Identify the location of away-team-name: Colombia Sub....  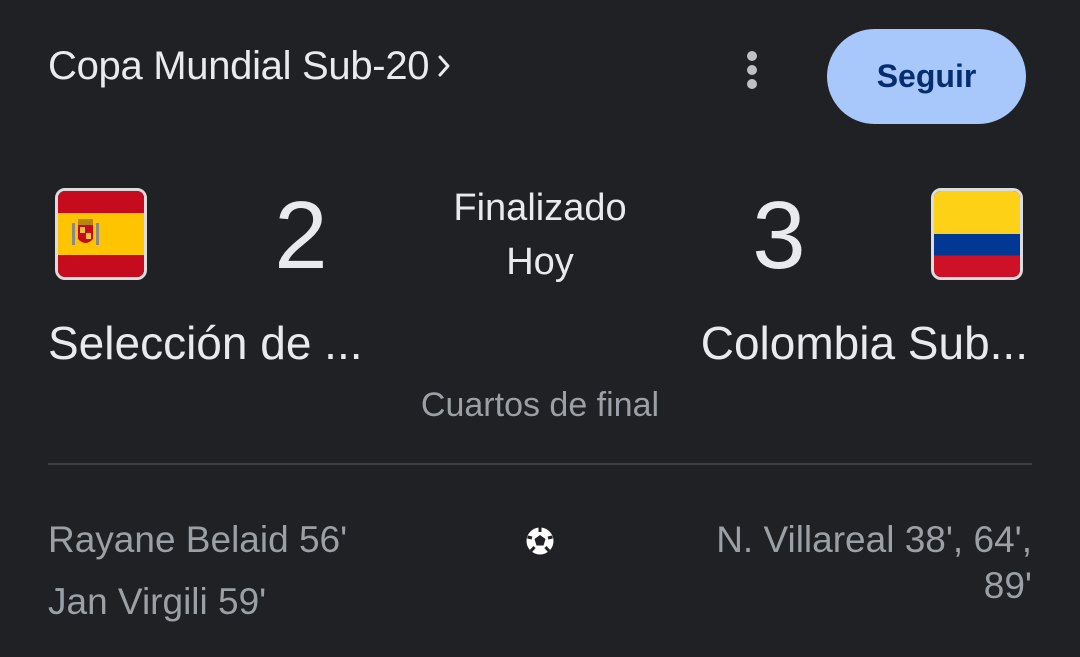
(864, 343).